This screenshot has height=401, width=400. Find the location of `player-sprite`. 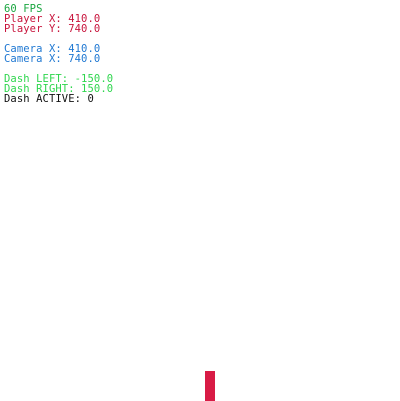

player-sprite is located at coordinates (210, 386).